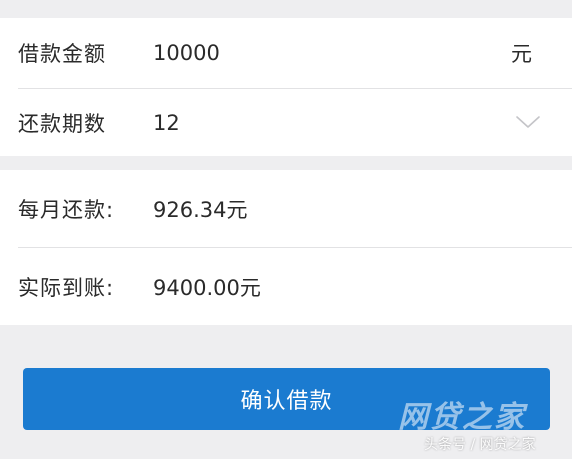  Describe the element at coordinates (286, 122) in the screenshot. I see `repayment-term-row: 还款期数 12` at that location.